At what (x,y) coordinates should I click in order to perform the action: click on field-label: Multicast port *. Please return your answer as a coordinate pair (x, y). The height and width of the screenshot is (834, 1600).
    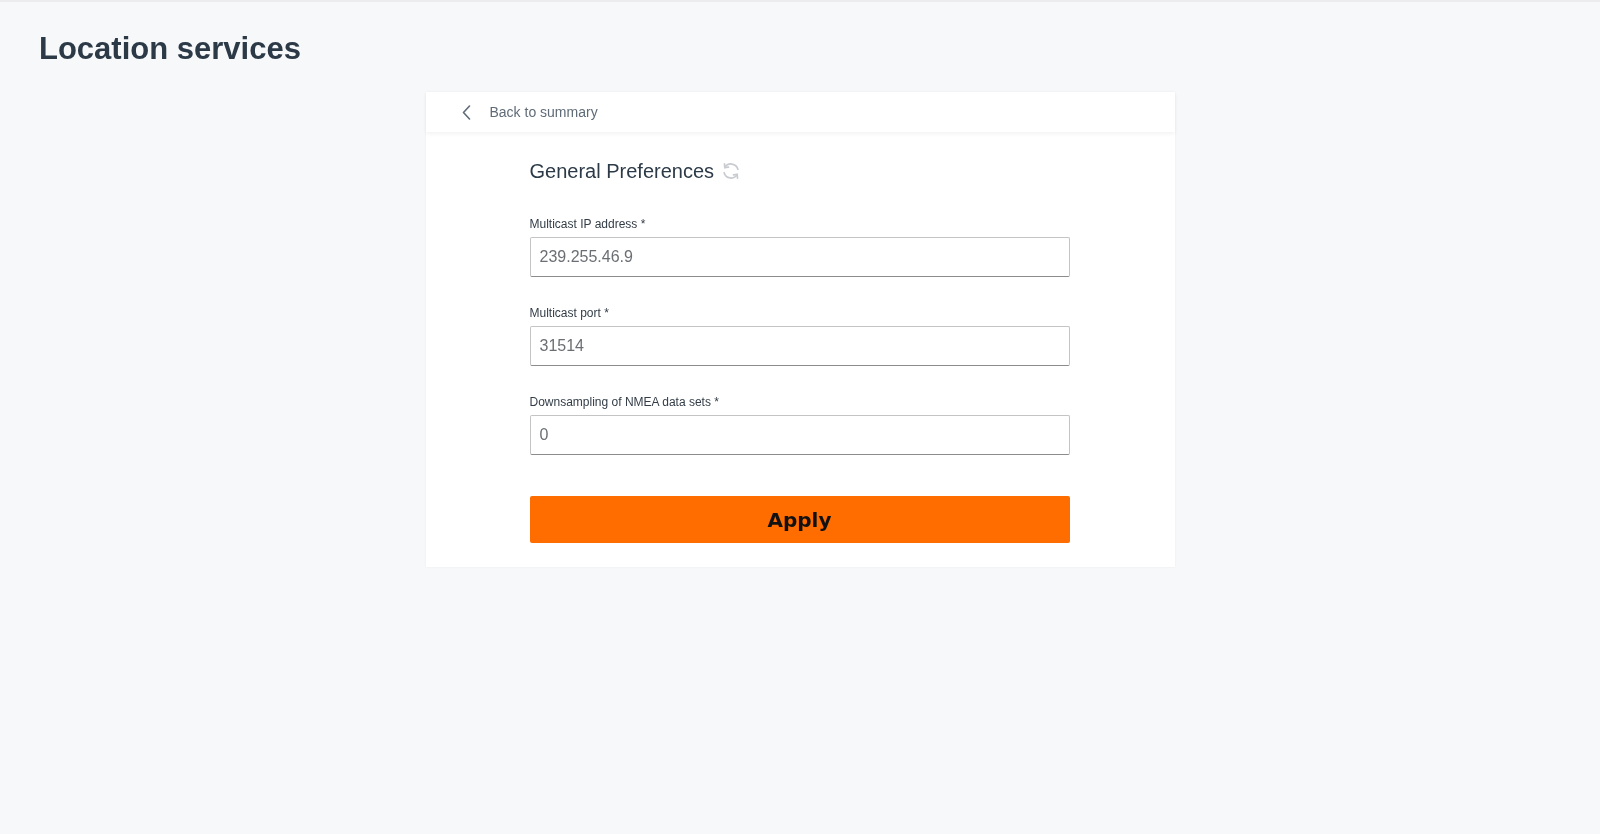
    Looking at the image, I should click on (569, 313).